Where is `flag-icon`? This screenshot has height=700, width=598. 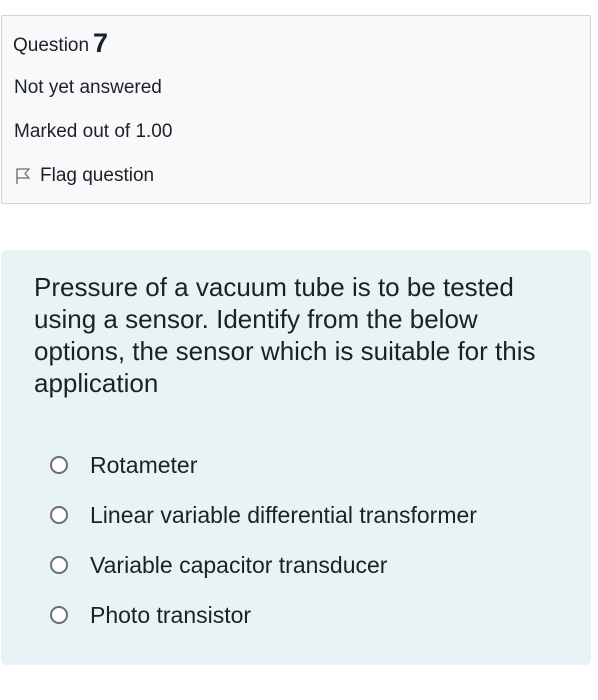
flag-icon is located at coordinates (23, 176).